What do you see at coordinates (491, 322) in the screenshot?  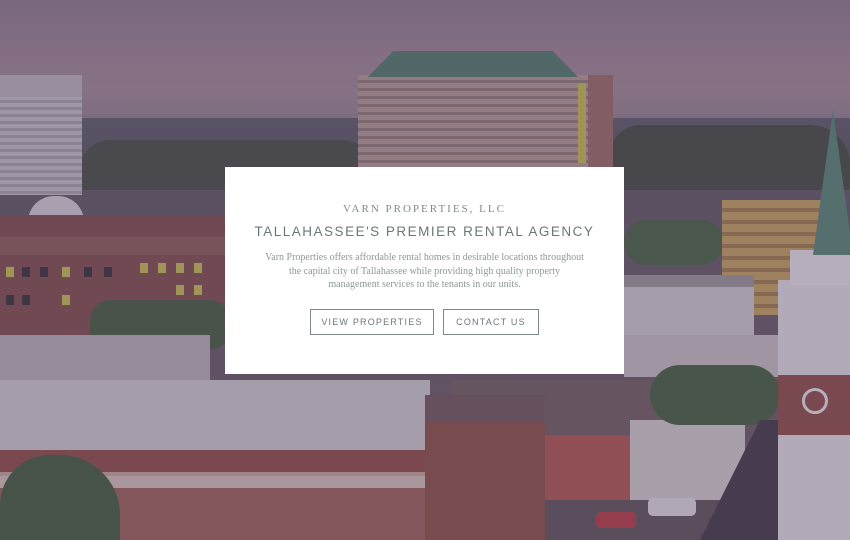 I see `contact-us-button: CONTACT US` at bounding box center [491, 322].